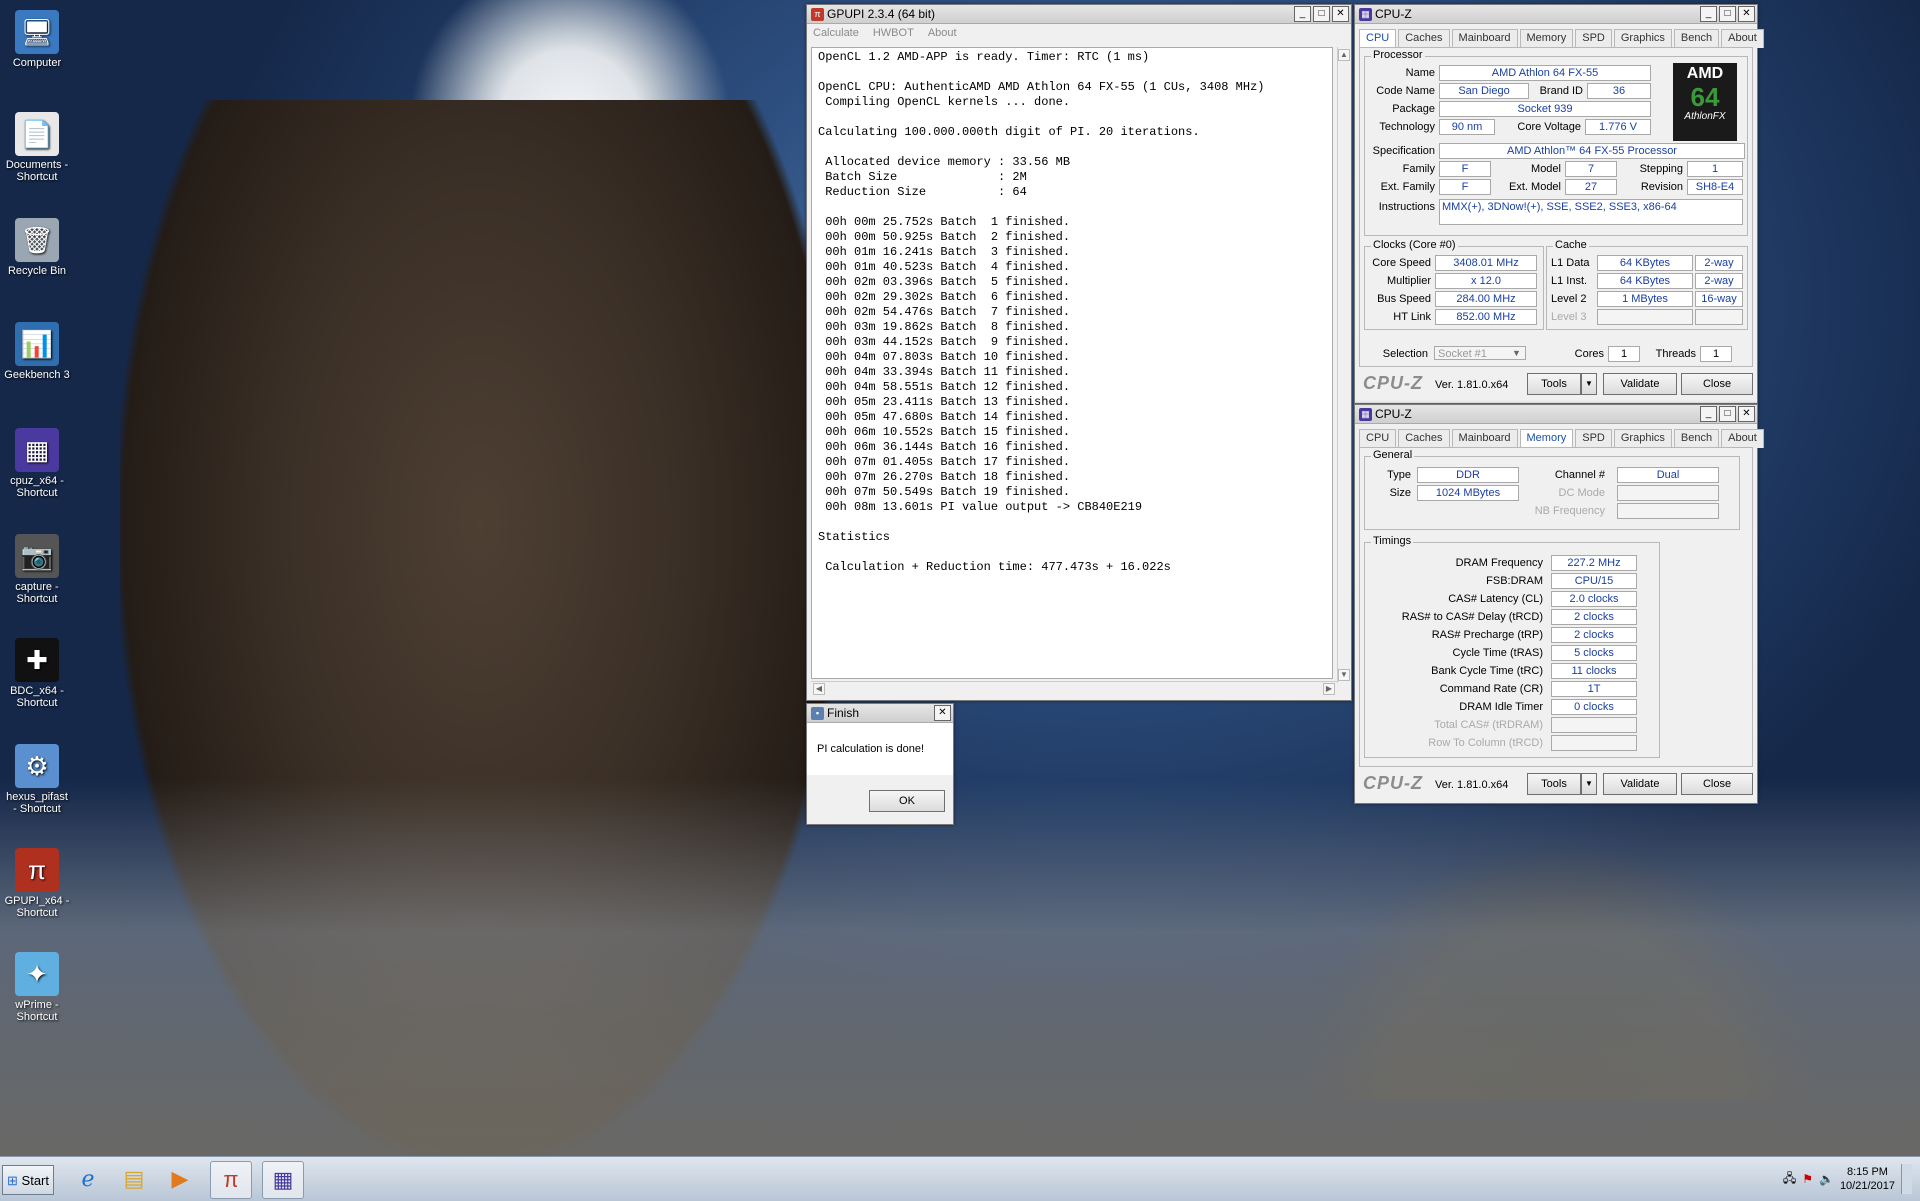 Image resolution: width=1920 pixels, height=1201 pixels. I want to click on desktop-icon: ▦ cpuz_x64 - Shortcut, so click(37, 463).